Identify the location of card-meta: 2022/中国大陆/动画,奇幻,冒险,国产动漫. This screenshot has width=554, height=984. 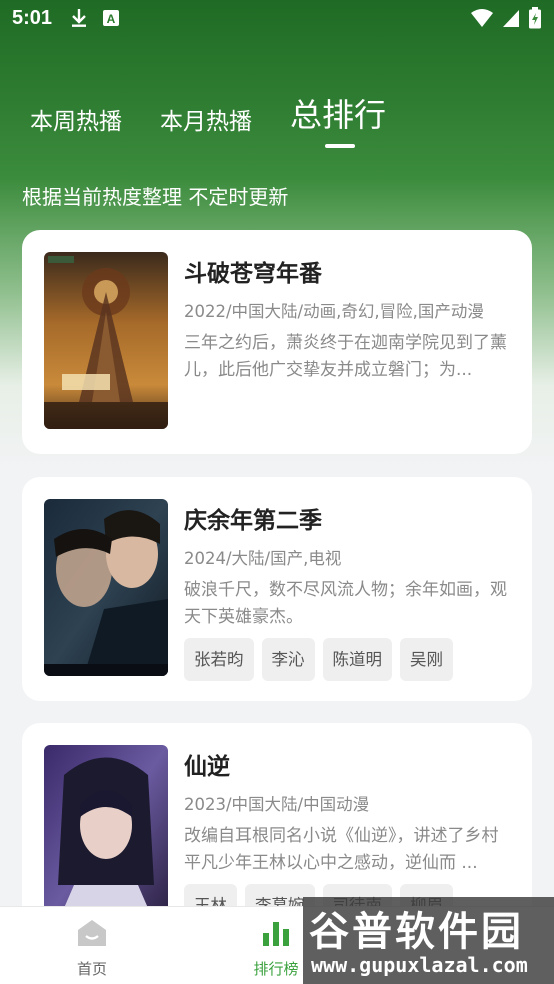
(334, 311).